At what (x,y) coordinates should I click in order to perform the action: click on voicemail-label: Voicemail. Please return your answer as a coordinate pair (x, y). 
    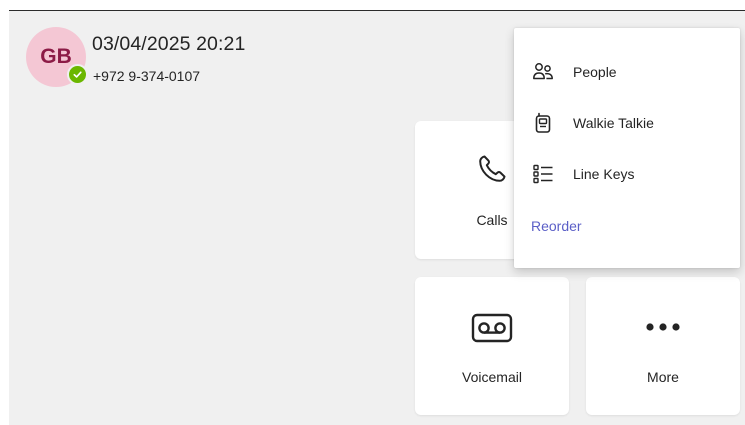
    Looking at the image, I should click on (492, 377).